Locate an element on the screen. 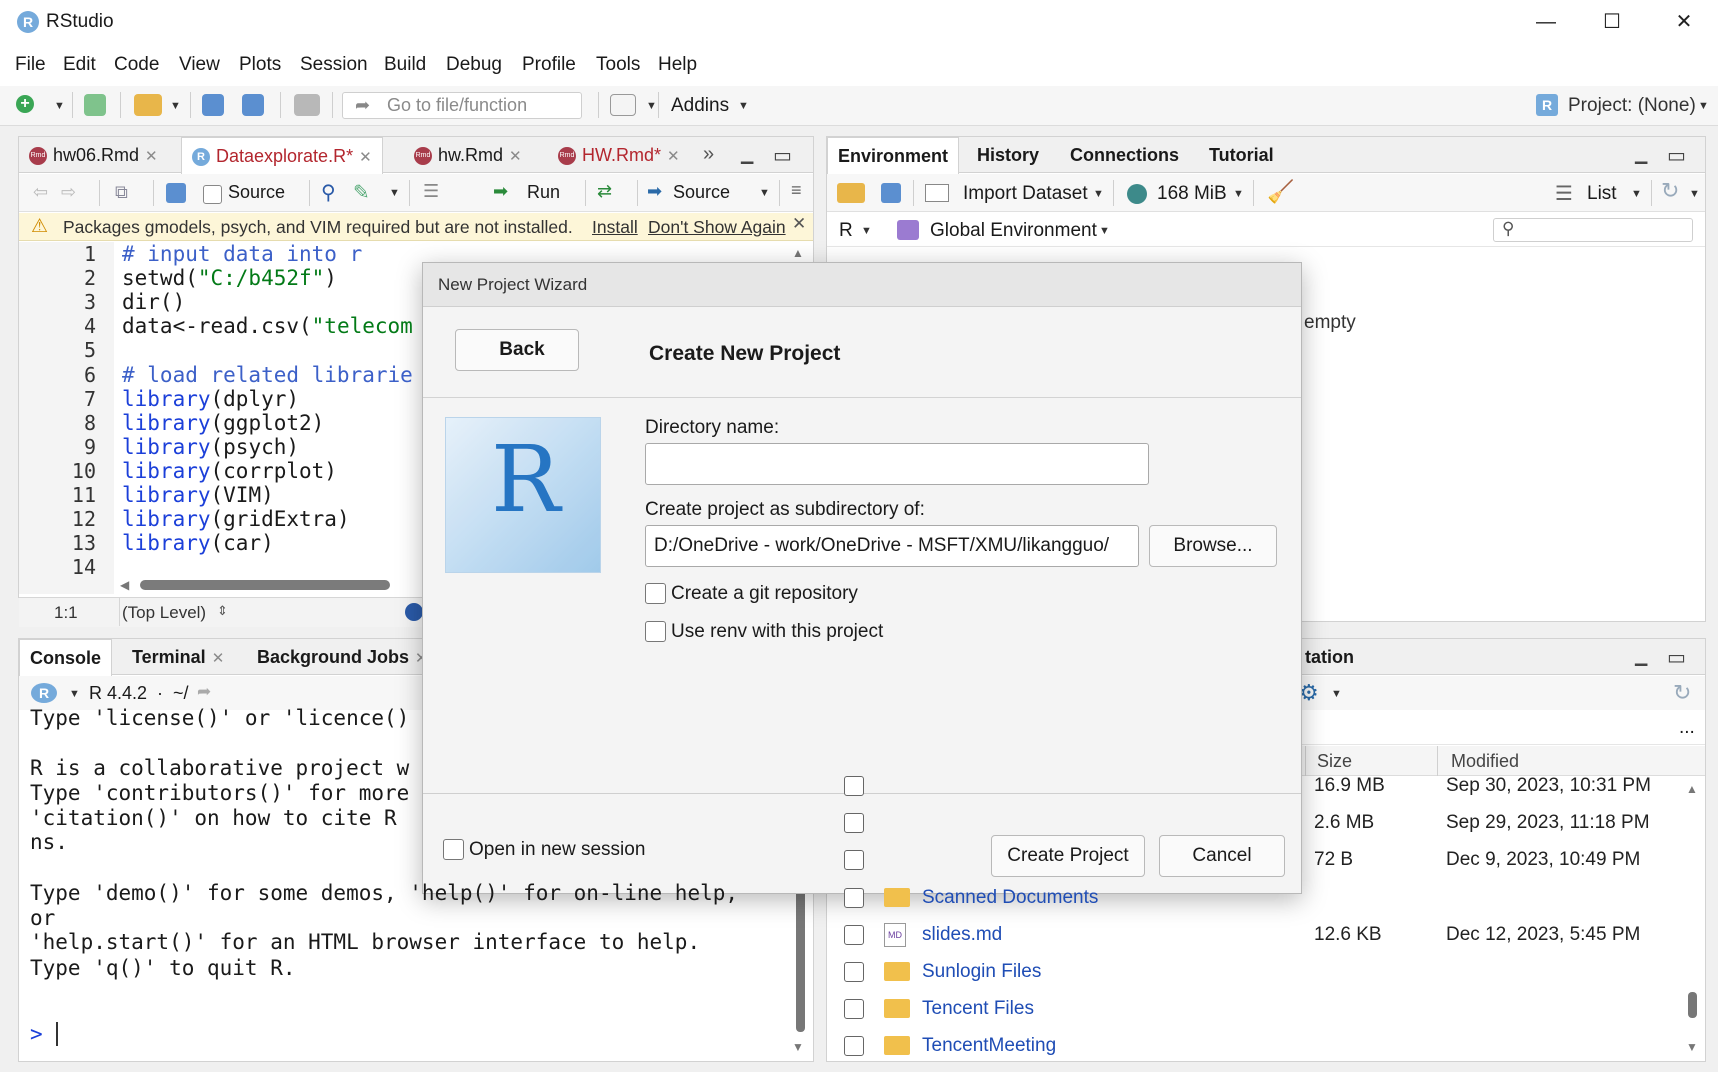 The image size is (1718, 1072). menu-debug: Debug is located at coordinates (474, 65).